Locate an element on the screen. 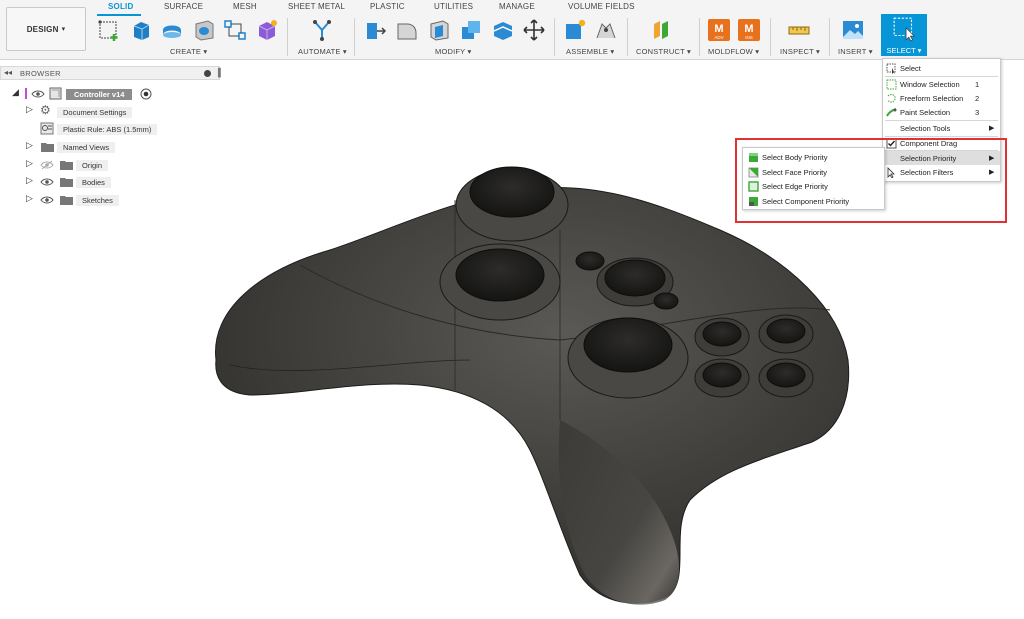 This screenshot has height=619, width=1024. move-icon is located at coordinates (534, 30).